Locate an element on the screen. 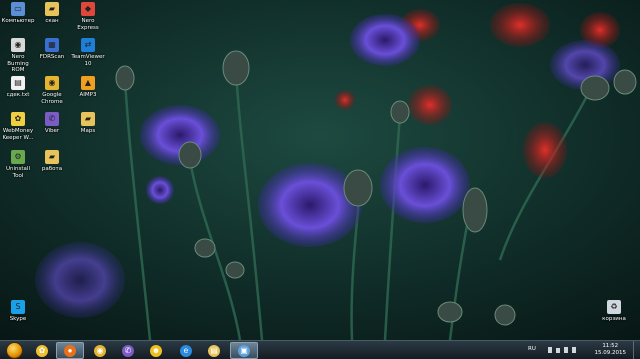  desktop-icon-label: Viber is located at coordinates (52, 131).